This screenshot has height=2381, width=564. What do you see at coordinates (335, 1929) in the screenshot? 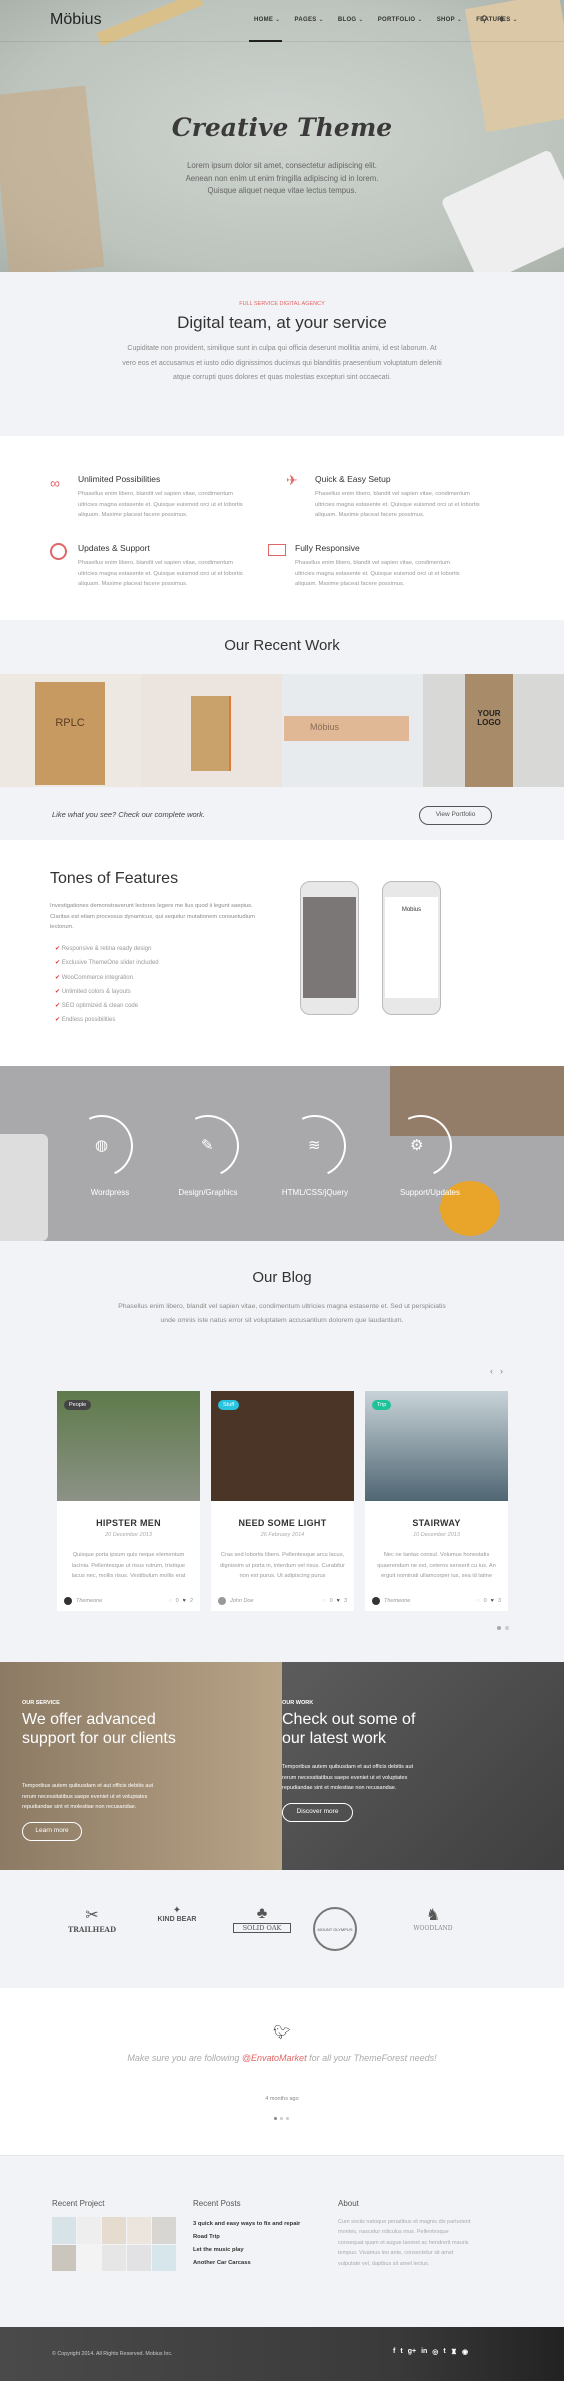
I see `client-logo-mount-olympus: MOUNT OLYMPUS` at bounding box center [335, 1929].